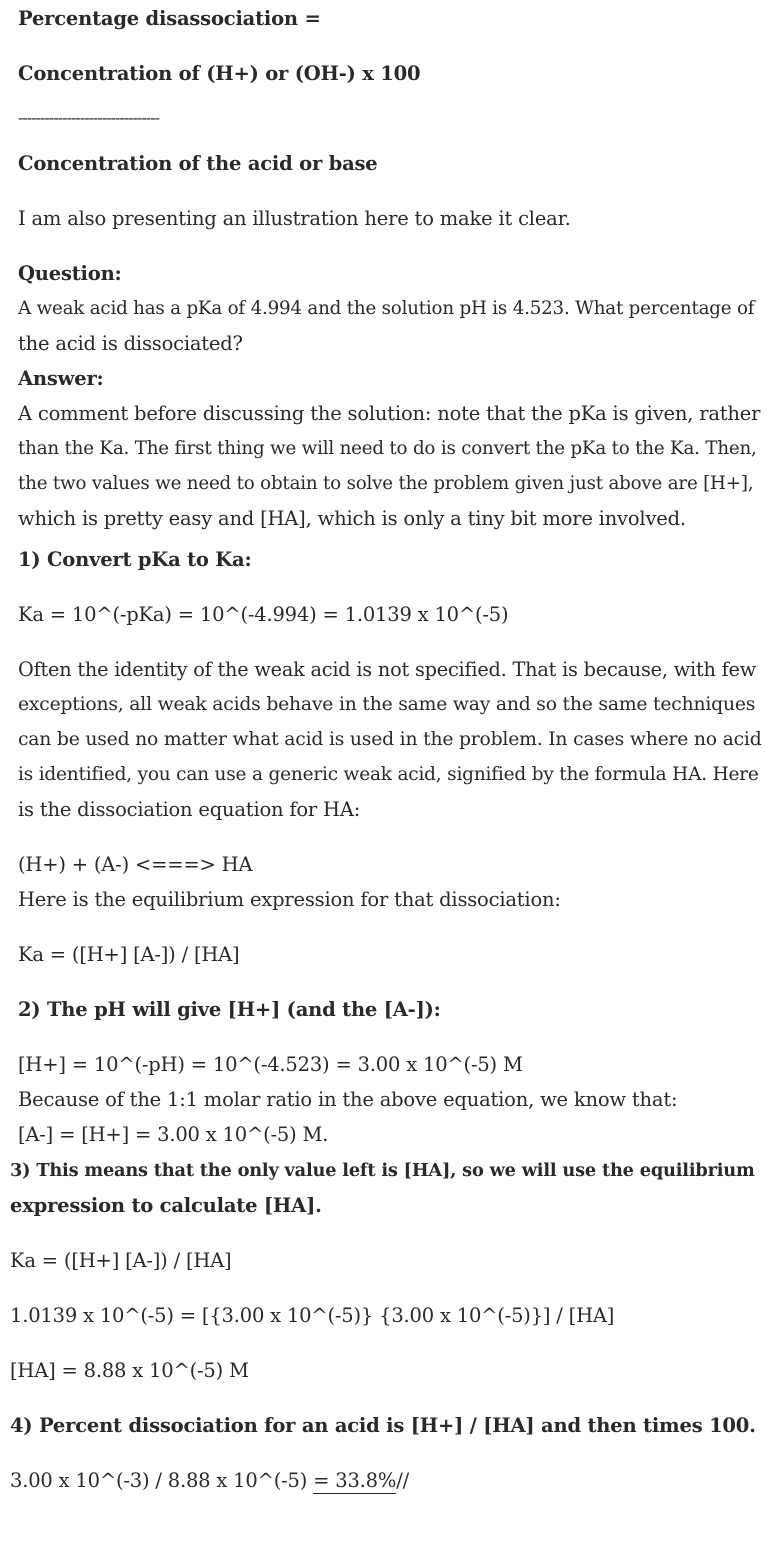 This screenshot has height=1541, width=767. Describe the element at coordinates (173, 1134) in the screenshot. I see `step2-a-concentration: [A-] = [H+] = 3.00 x 10^(-5) M.` at that location.